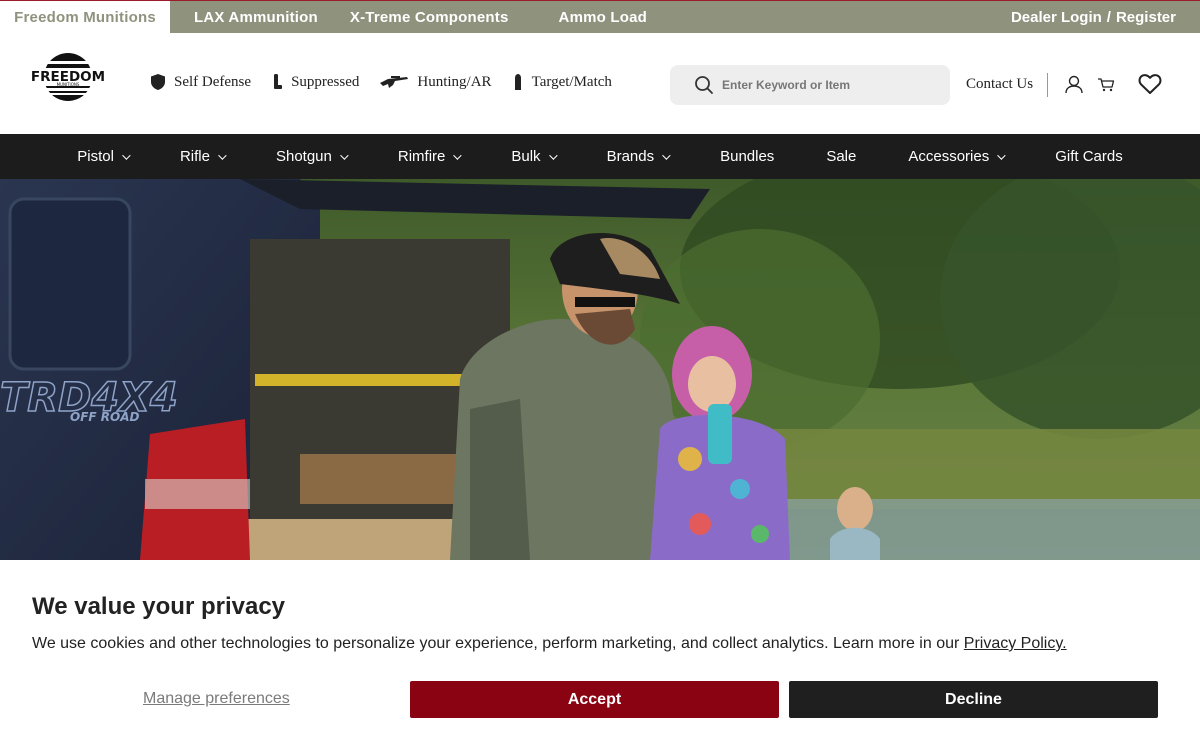  Describe the element at coordinates (95, 156) in the screenshot. I see `nav-label: Pistol` at that location.